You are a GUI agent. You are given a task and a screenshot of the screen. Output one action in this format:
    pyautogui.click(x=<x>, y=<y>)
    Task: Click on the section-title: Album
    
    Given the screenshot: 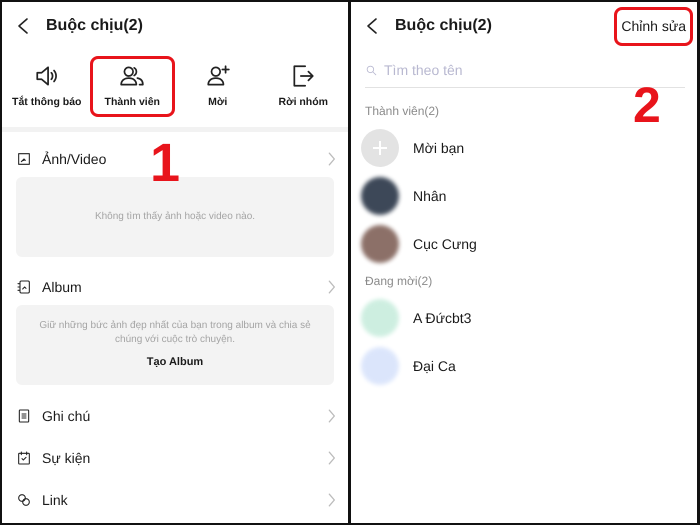 What is the action you would take?
    pyautogui.click(x=62, y=286)
    